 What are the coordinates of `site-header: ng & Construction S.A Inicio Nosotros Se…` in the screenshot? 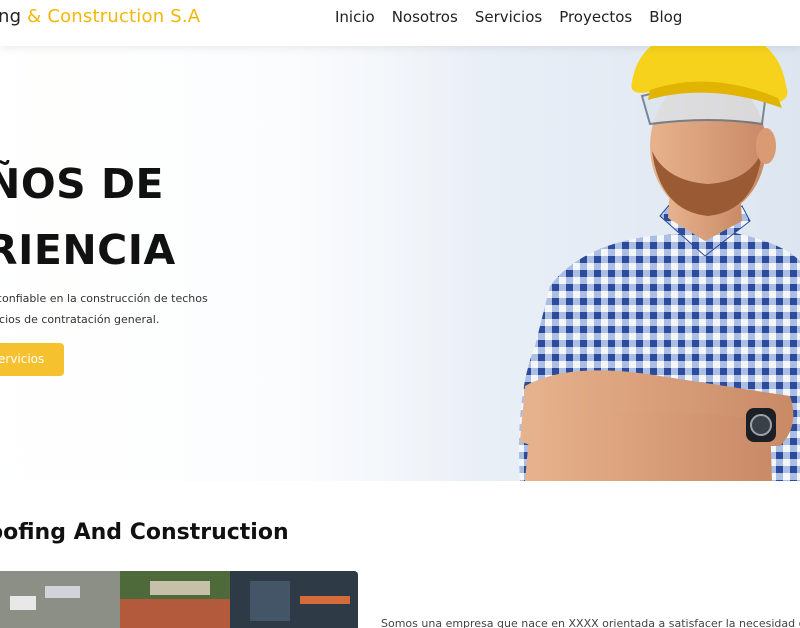 It's located at (400, 23).